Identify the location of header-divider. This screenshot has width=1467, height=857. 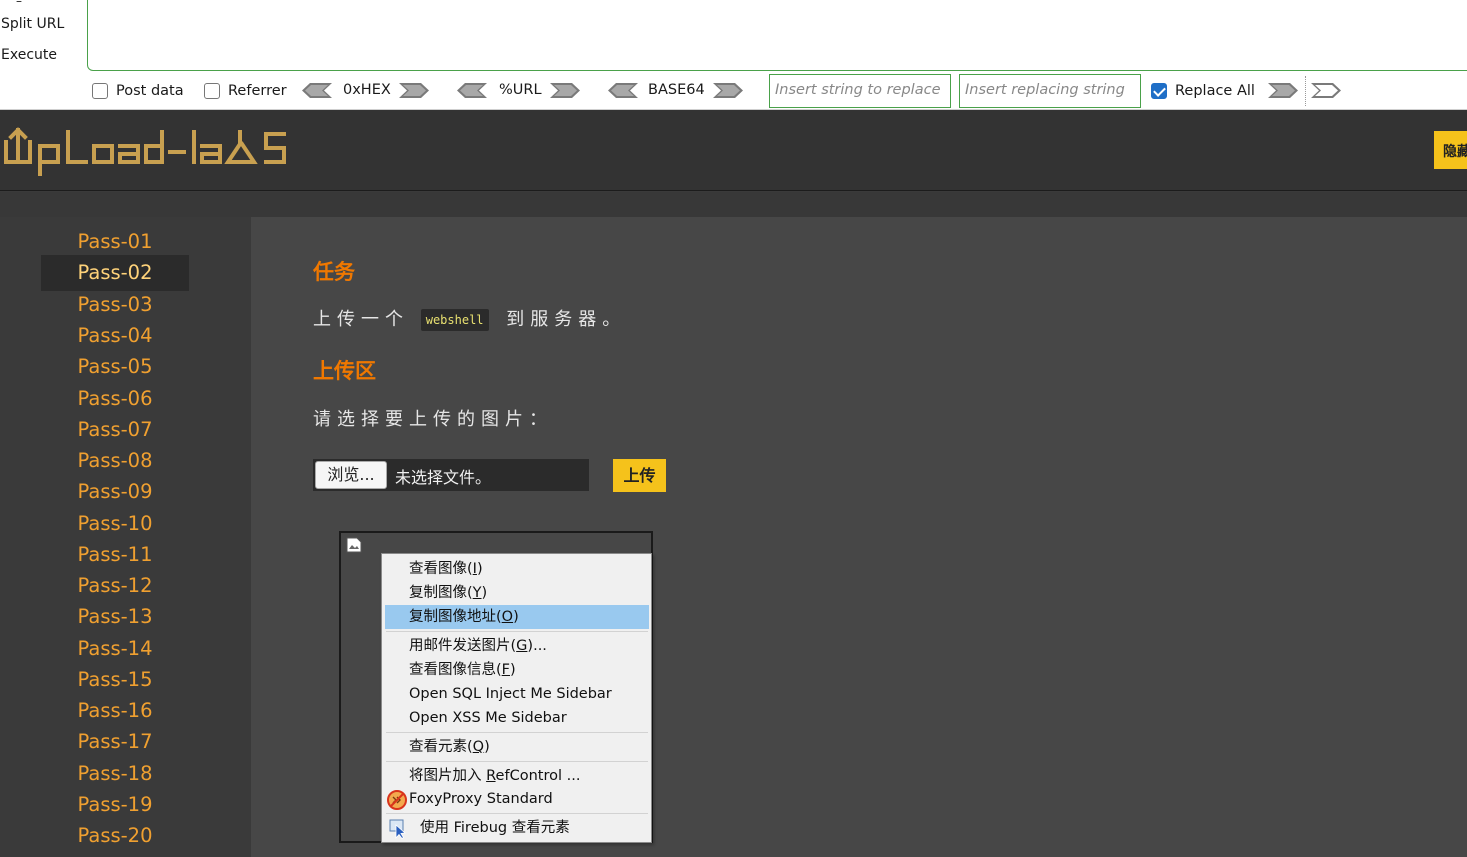
(733, 204).